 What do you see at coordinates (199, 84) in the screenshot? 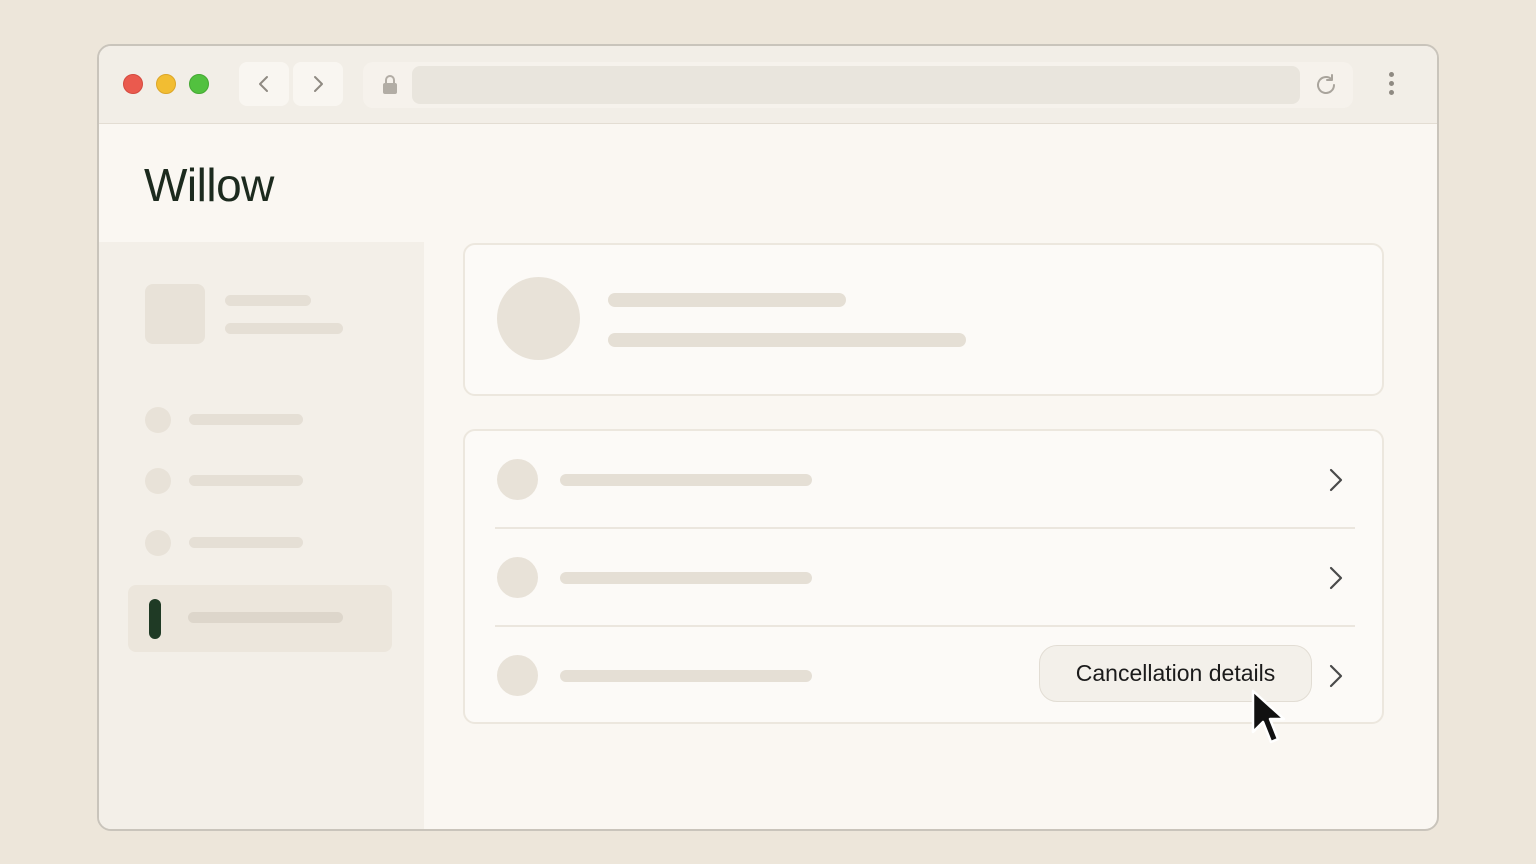
I see `maximize-window-button` at bounding box center [199, 84].